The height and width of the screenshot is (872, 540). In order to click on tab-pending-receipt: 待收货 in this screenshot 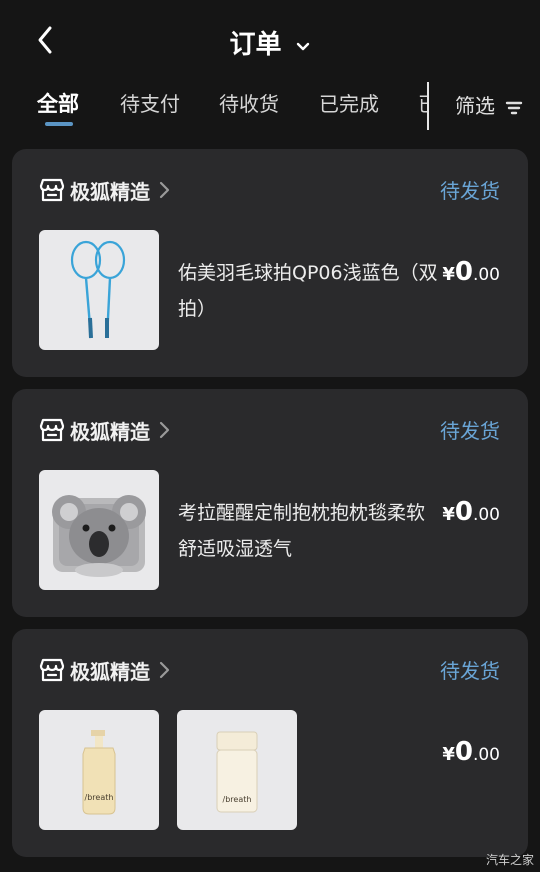, I will do `click(249, 102)`.